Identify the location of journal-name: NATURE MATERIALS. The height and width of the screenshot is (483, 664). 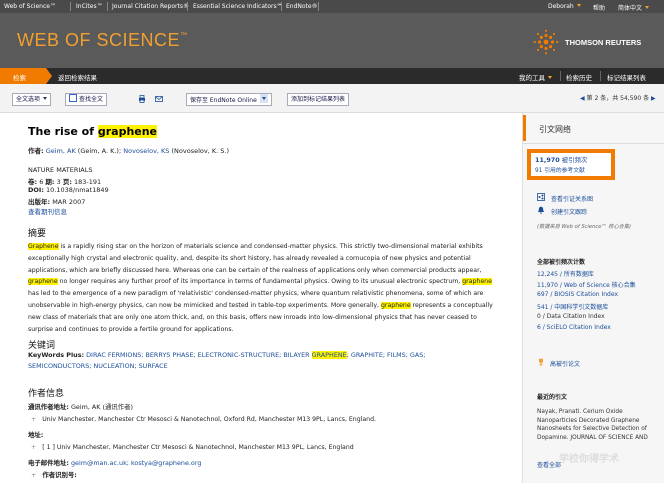
(60, 170).